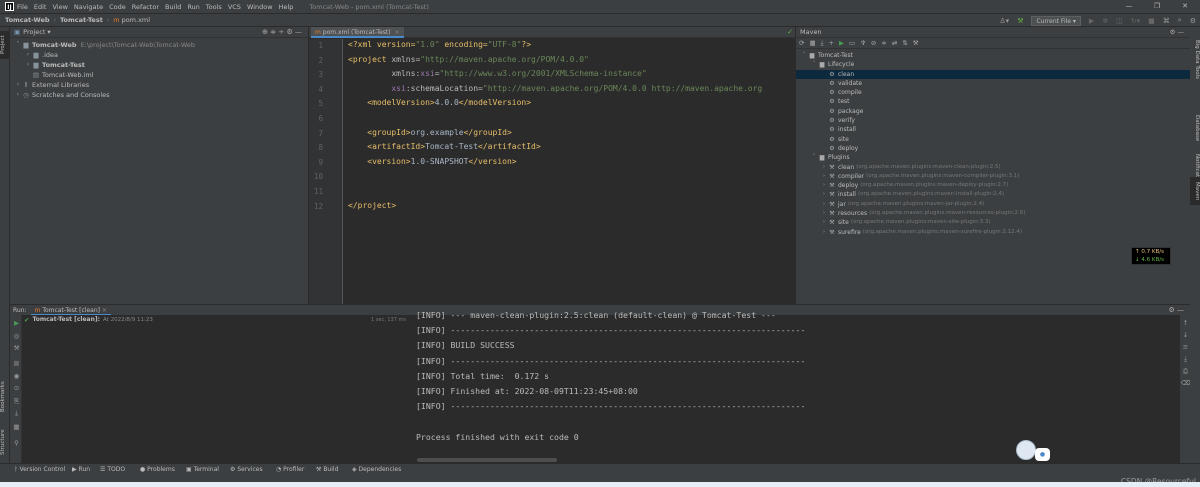  Describe the element at coordinates (863, 43) in the screenshot. I see `execute-goal-icon: ♆` at that location.